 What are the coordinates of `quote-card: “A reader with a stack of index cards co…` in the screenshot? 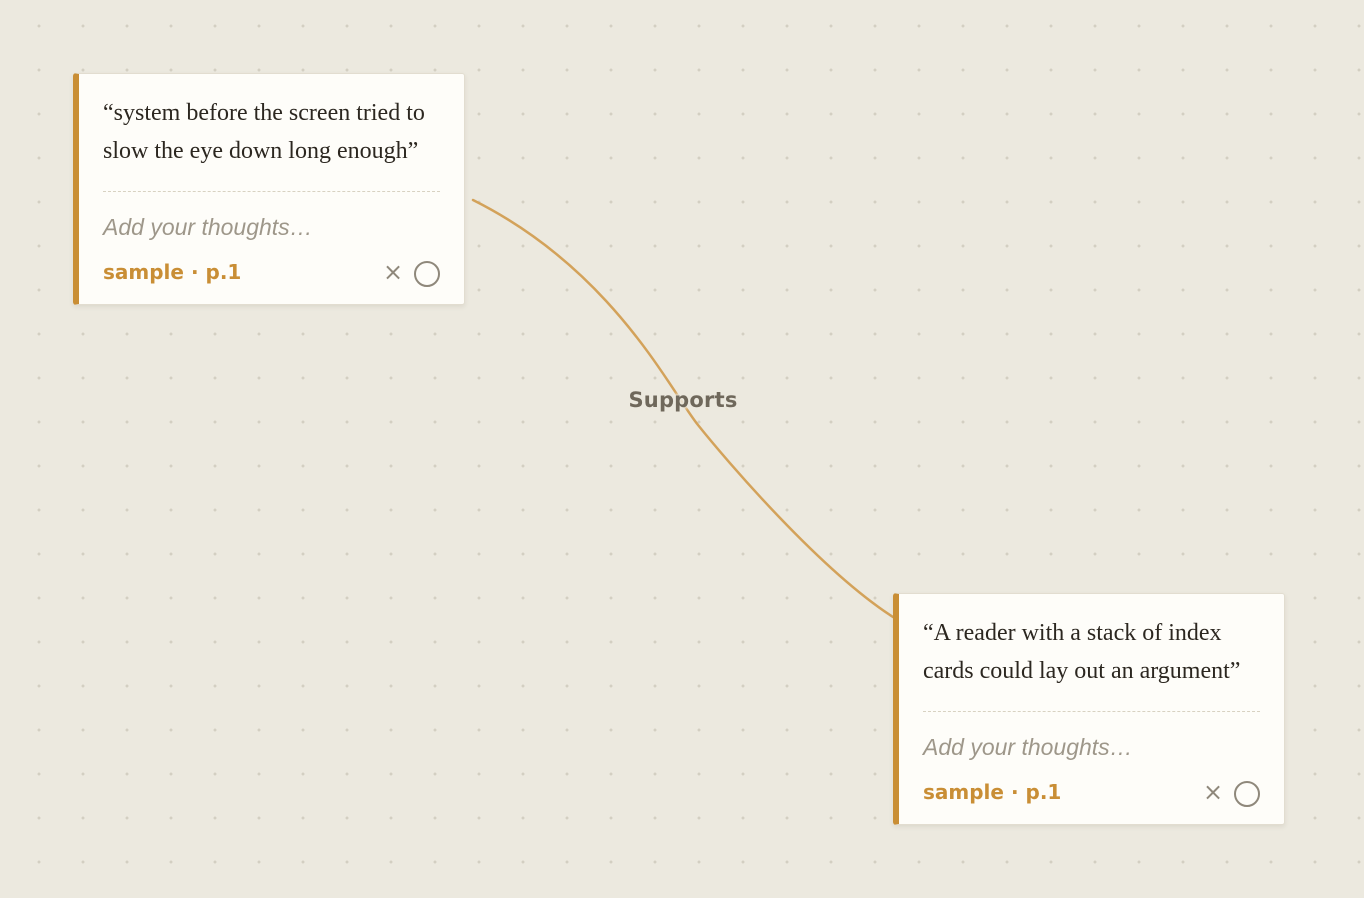 It's located at (1089, 709).